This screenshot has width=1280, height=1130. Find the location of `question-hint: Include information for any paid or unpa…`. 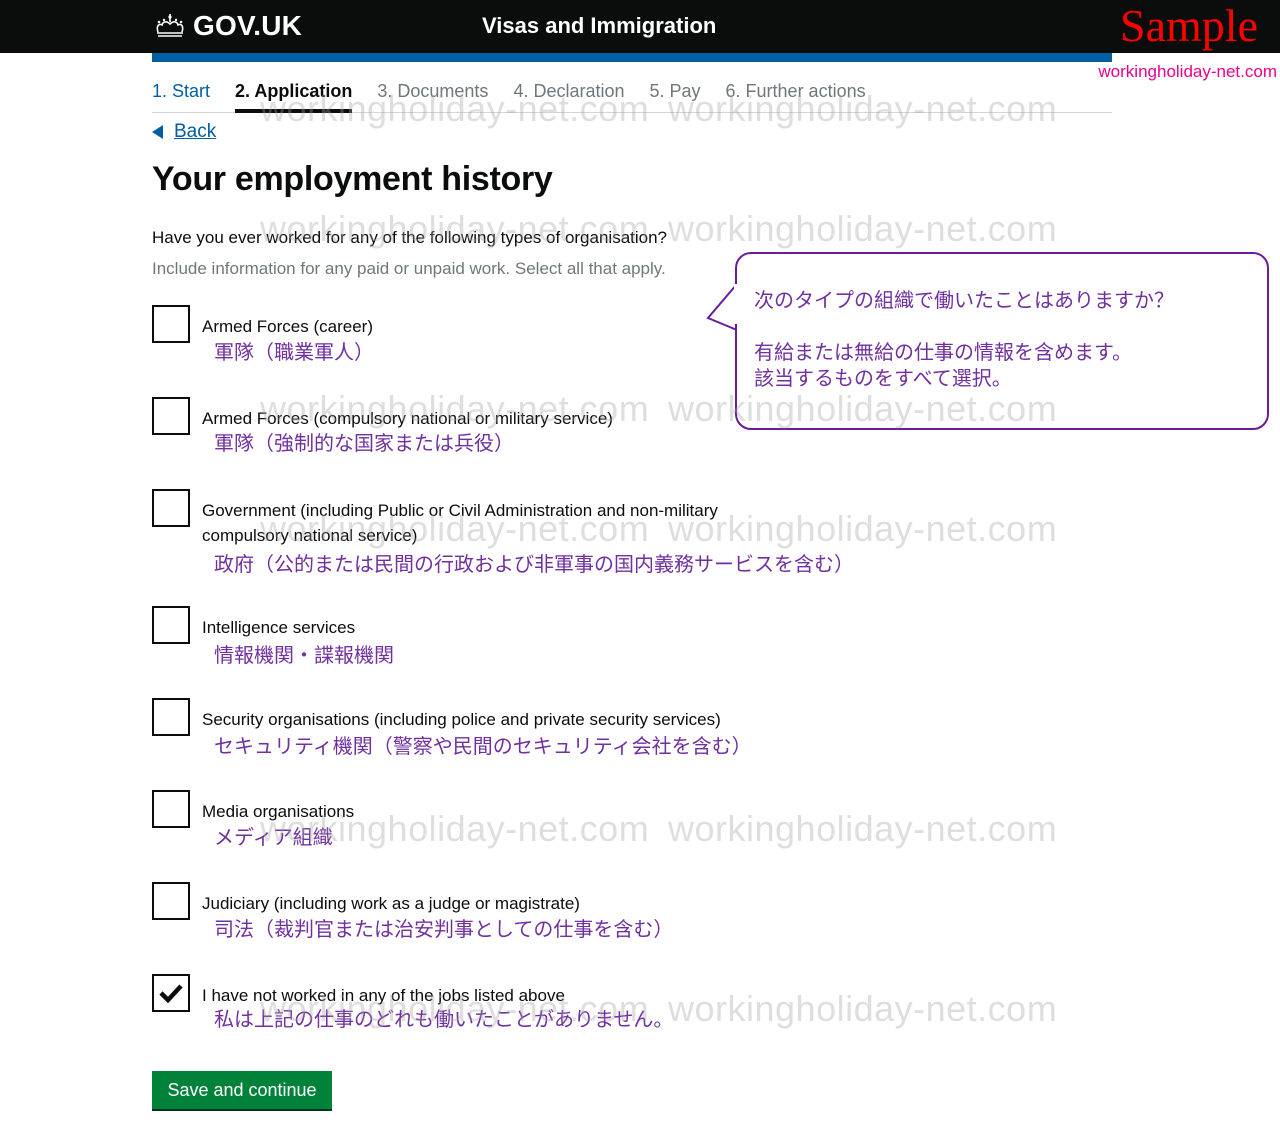

question-hint: Include information for any paid or unpa… is located at coordinates (409, 268).